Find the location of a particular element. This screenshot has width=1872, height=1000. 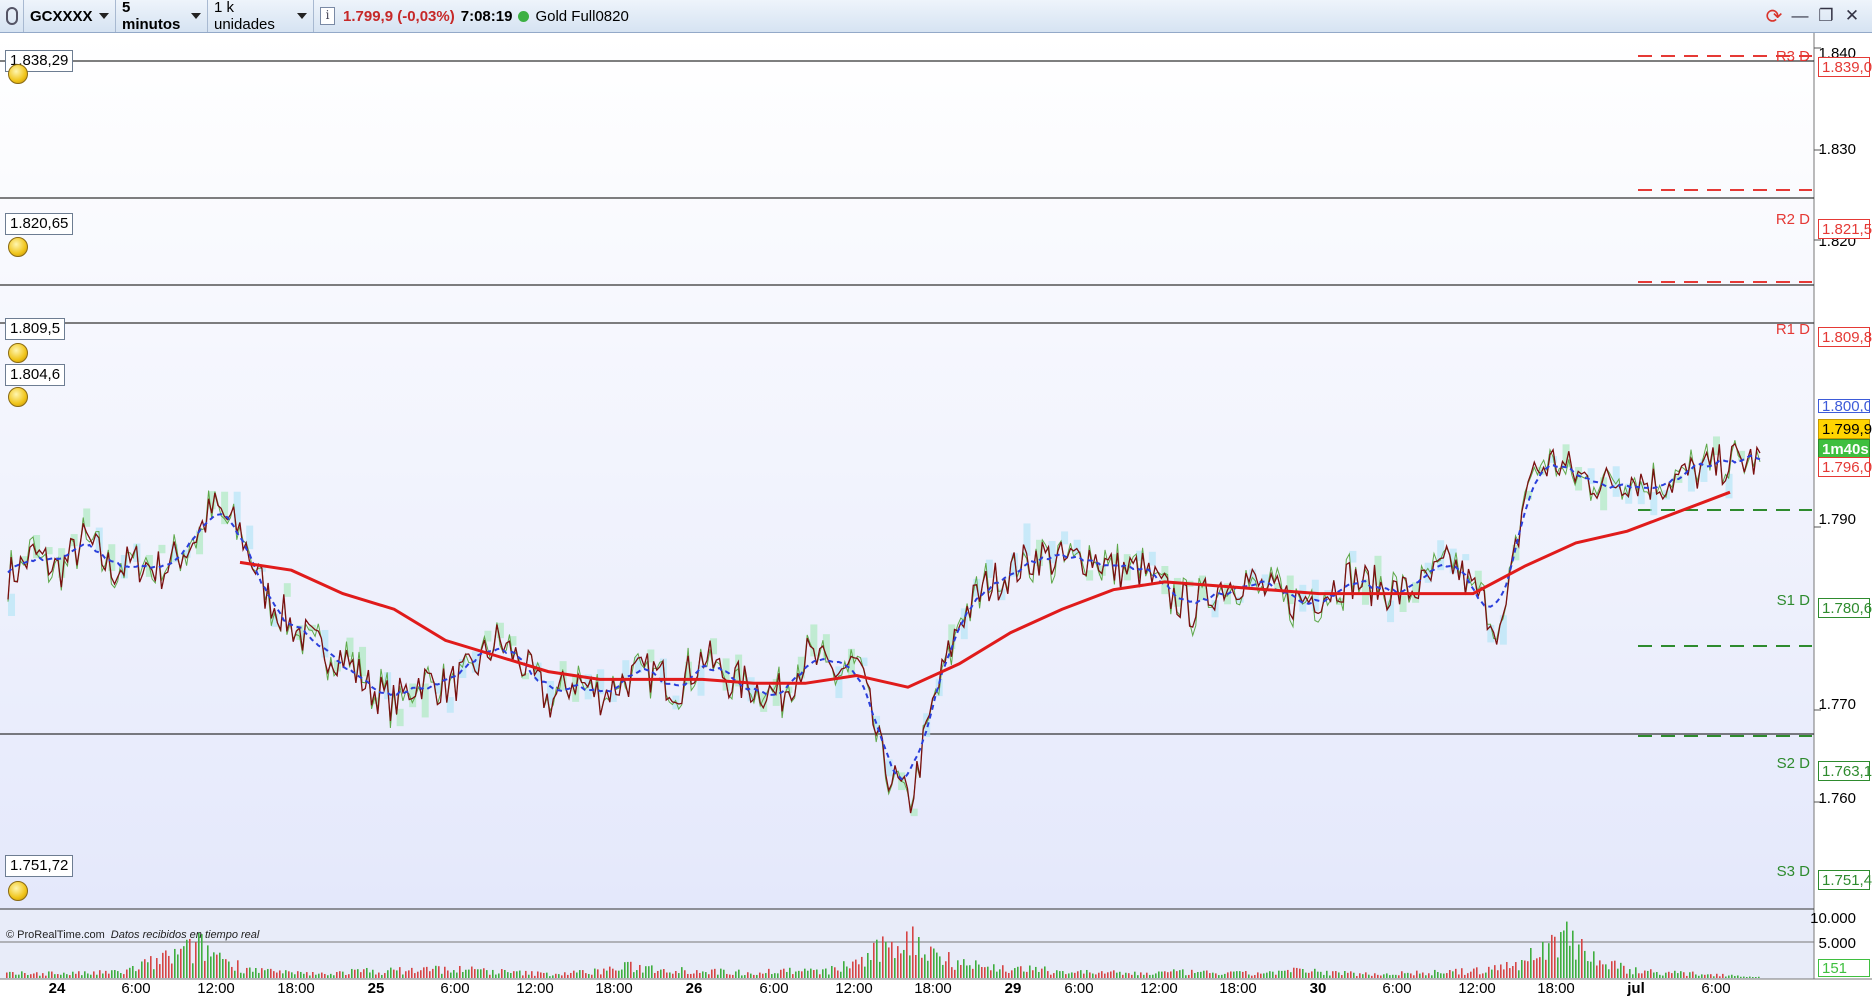

x-axis-label: 18:00 is located at coordinates (614, 988).